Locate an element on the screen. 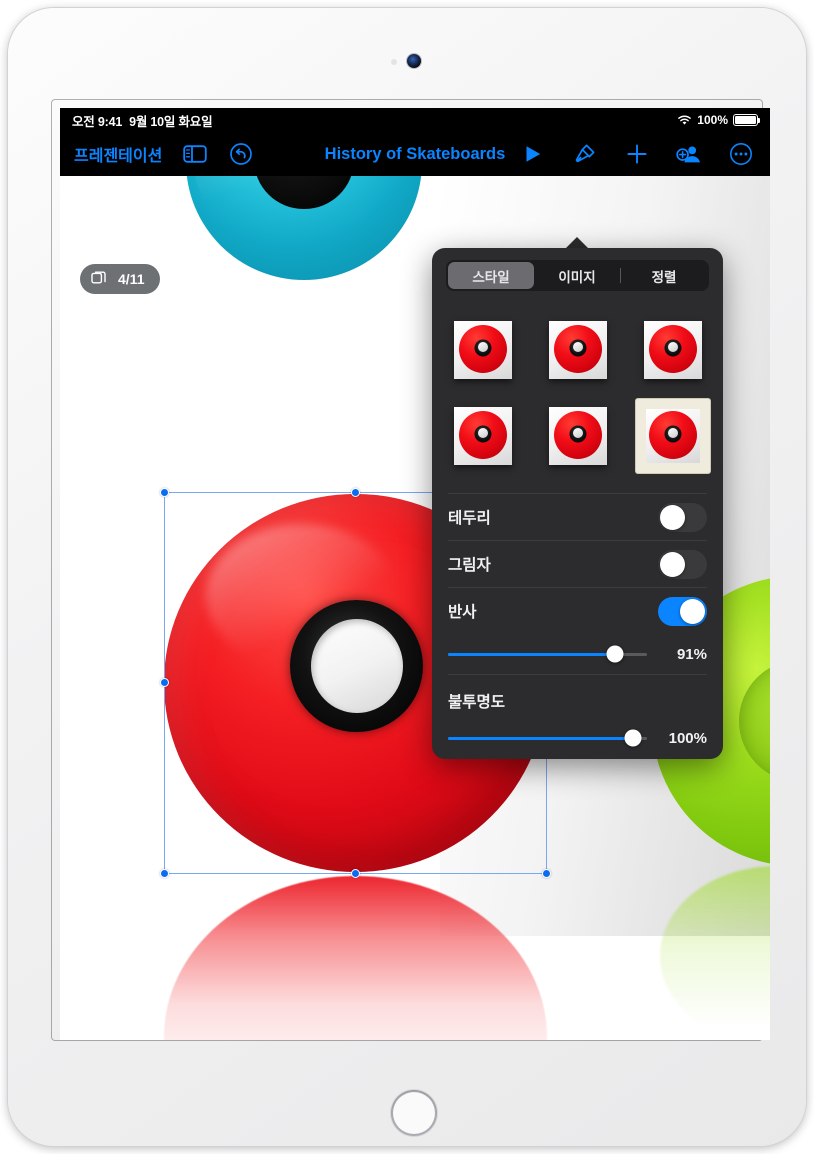  battery-percent-label: 100% is located at coordinates (712, 120).